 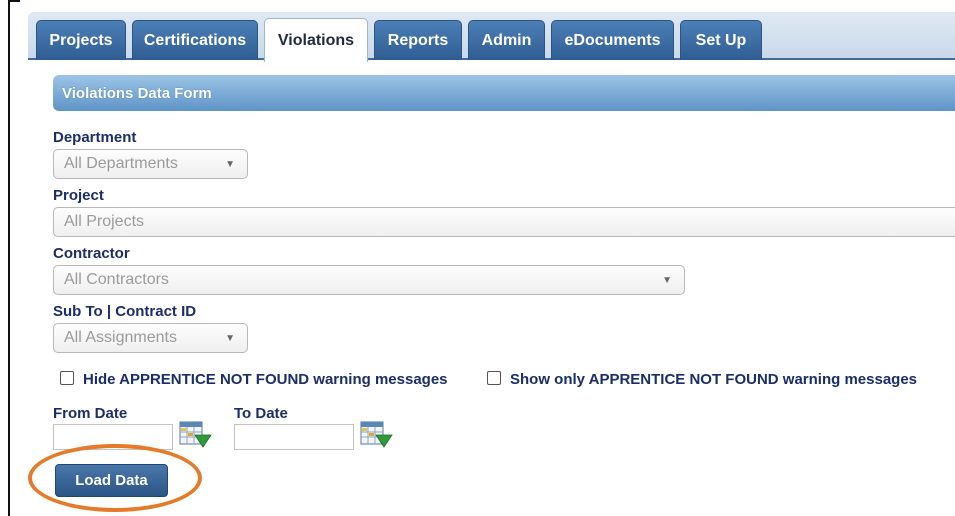 What do you see at coordinates (721, 40) in the screenshot?
I see `tab-setup: Set Up` at bounding box center [721, 40].